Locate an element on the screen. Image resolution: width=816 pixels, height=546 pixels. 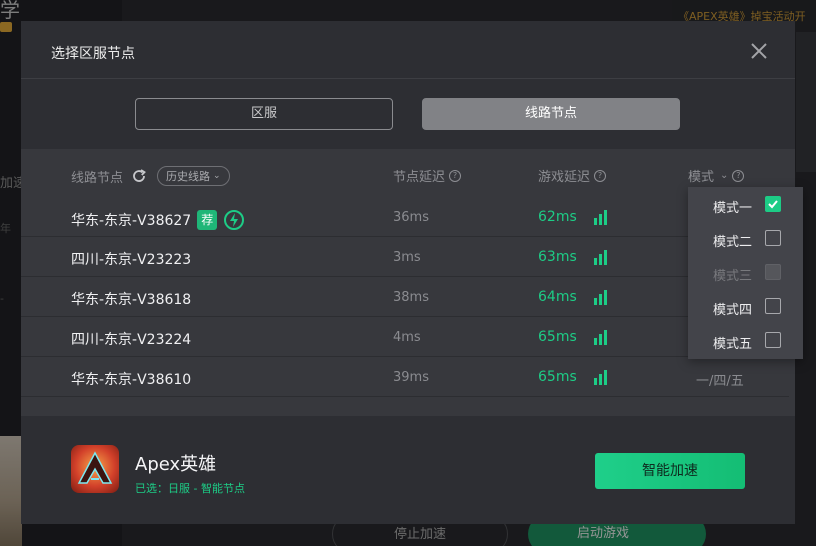
close-button is located at coordinates (759, 51).